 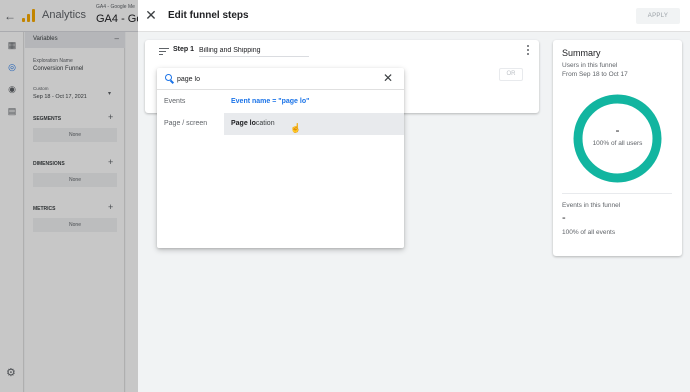 I want to click on hand-cursor-icon: ☝, so click(x=296, y=128).